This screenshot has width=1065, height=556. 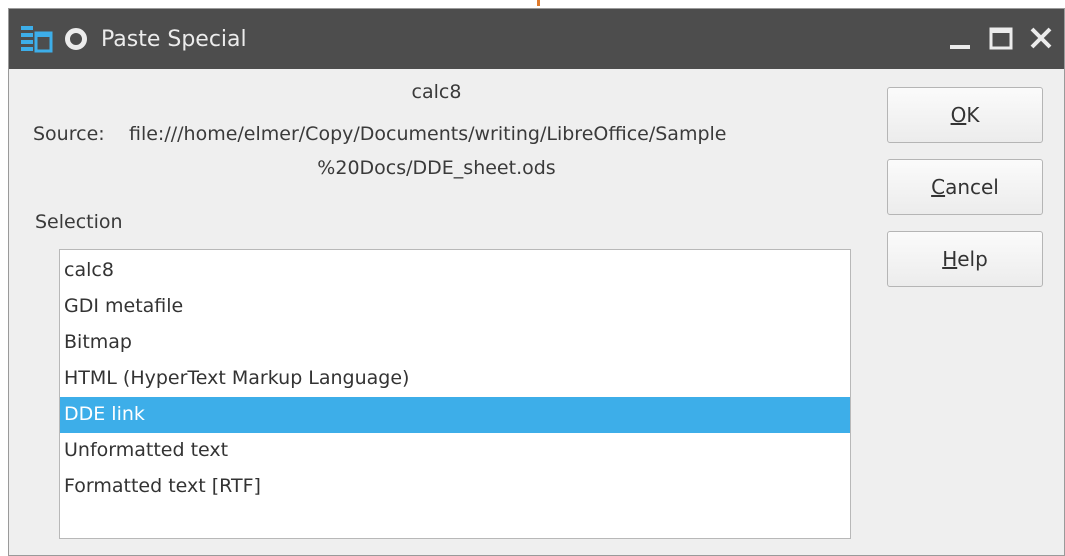 I want to click on list-item: Formatted text [RTF], so click(x=455, y=487).